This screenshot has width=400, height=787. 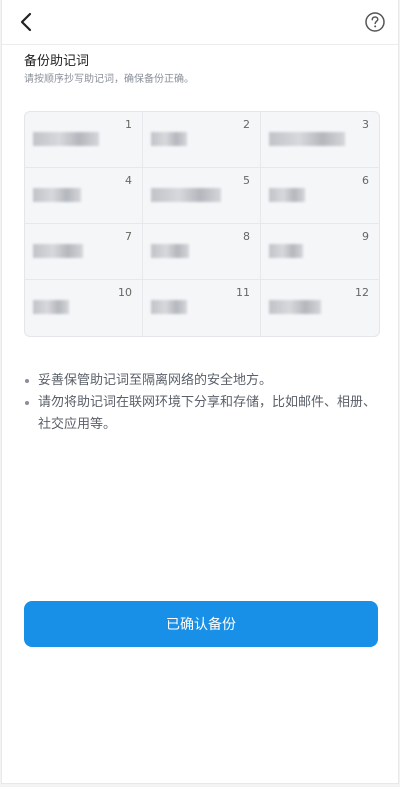 I want to click on mnemonic-cell: 11, so click(x=202, y=308).